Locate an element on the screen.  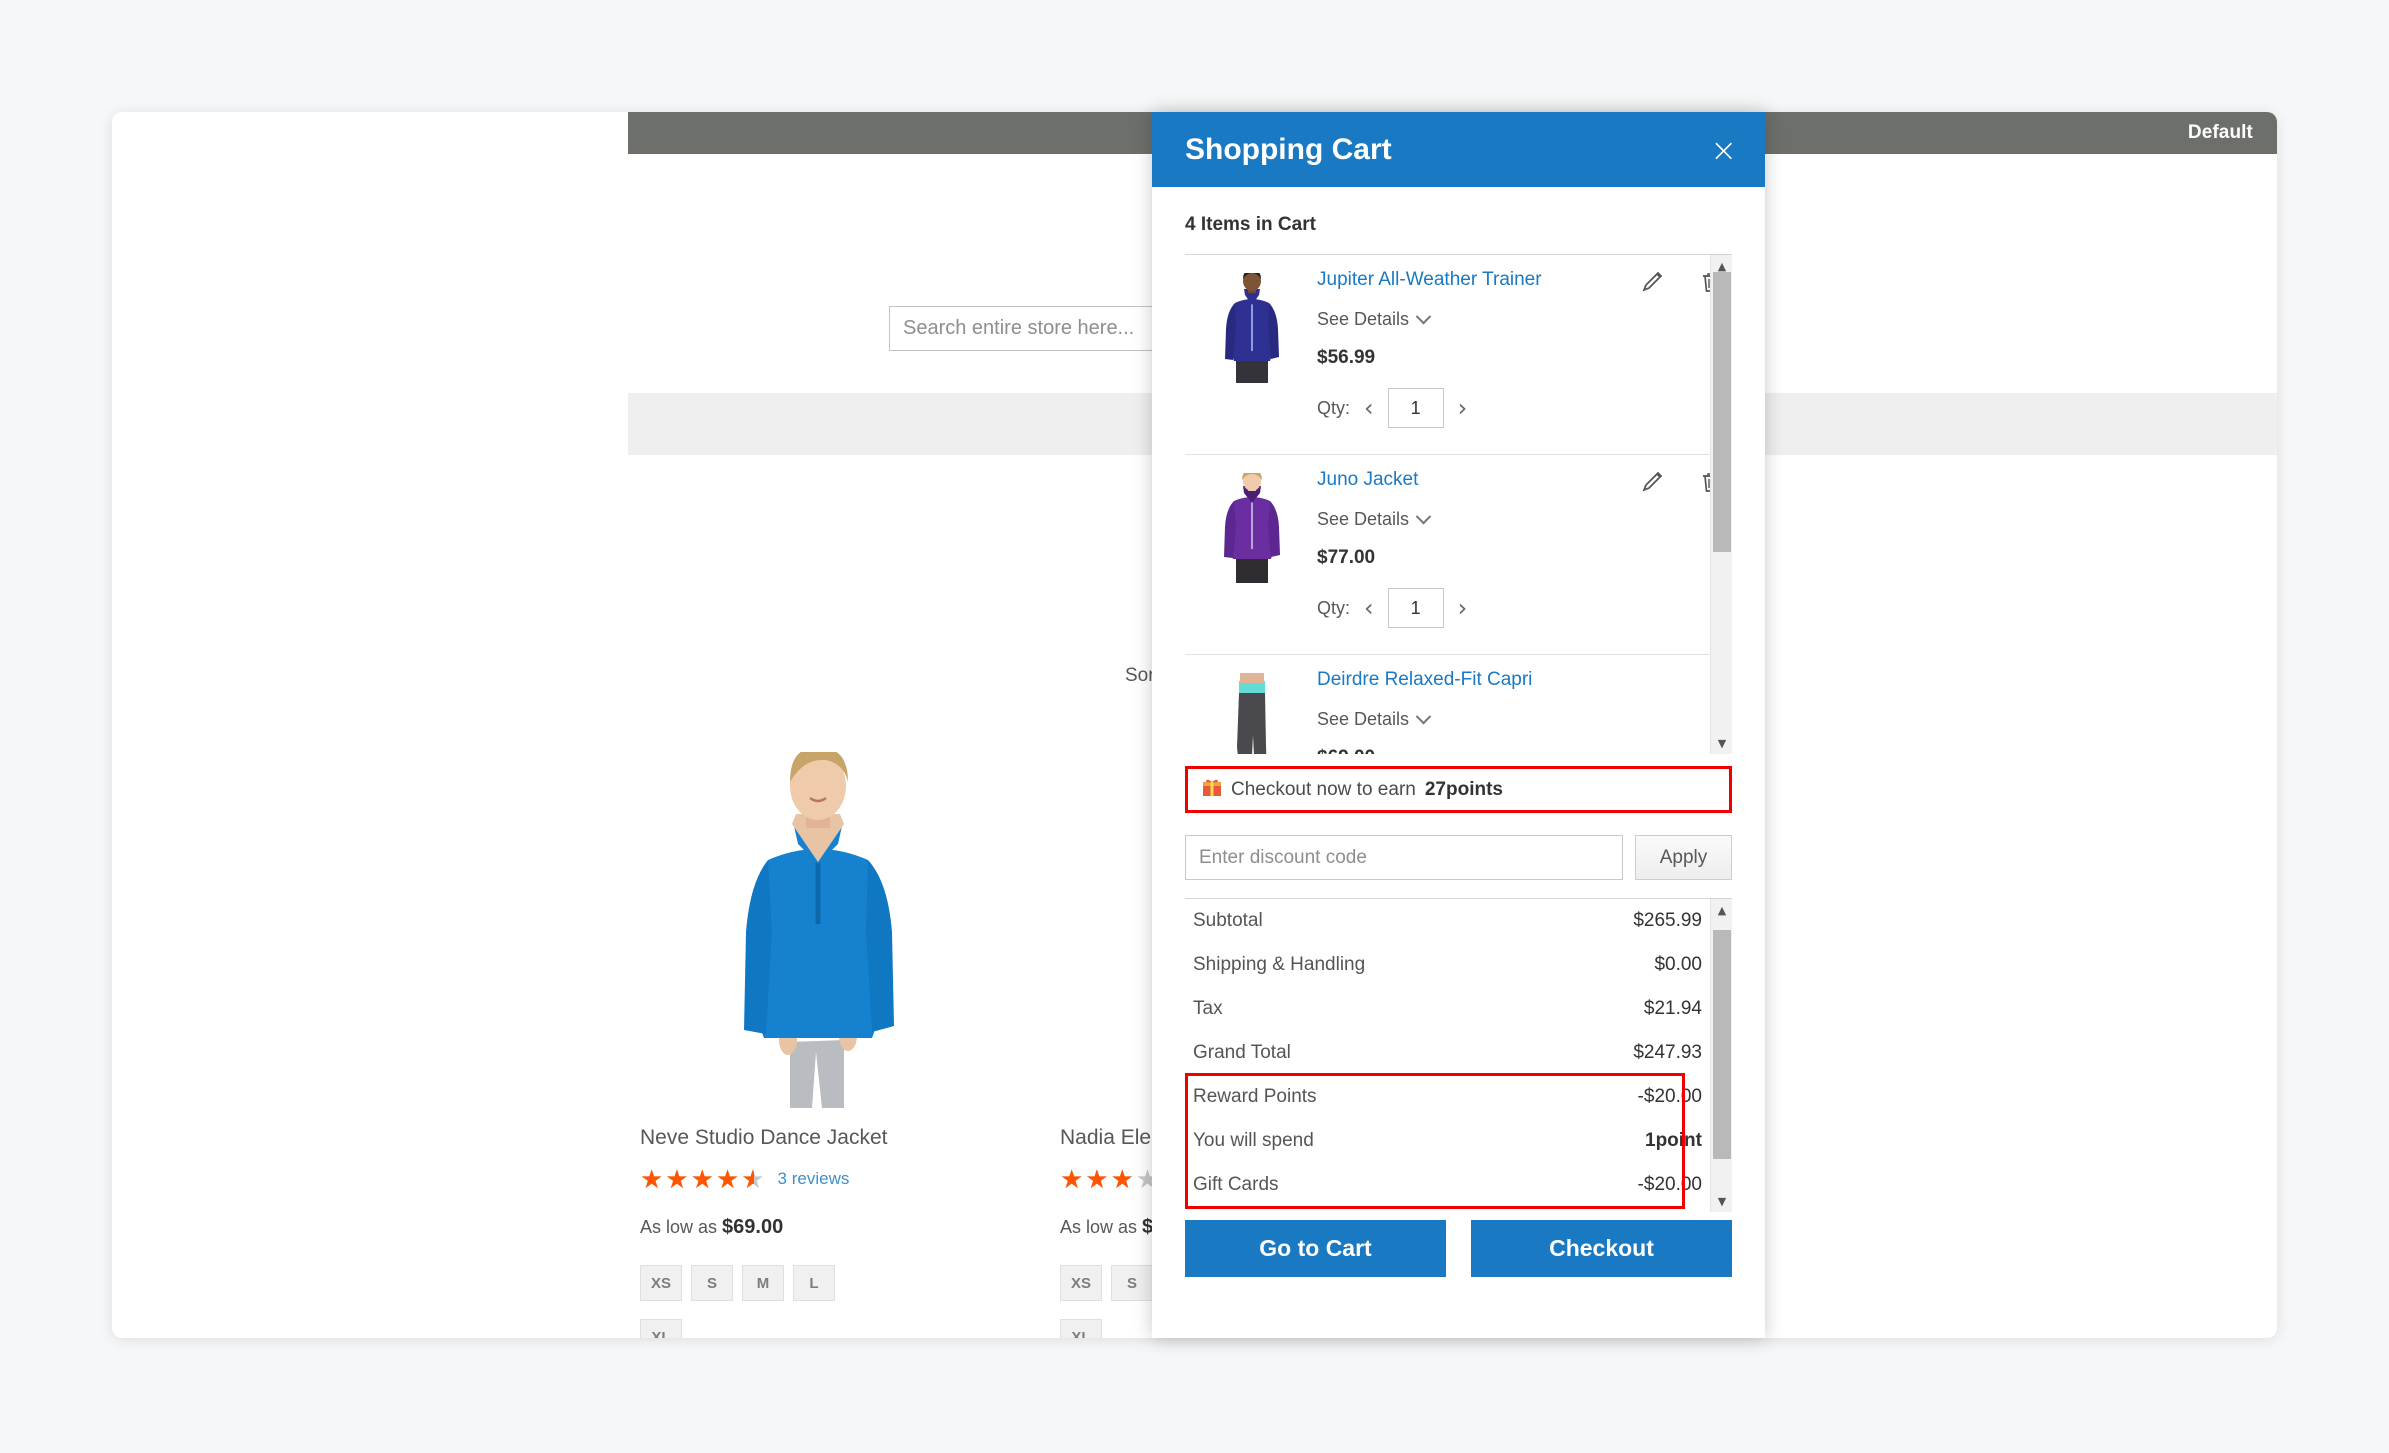
cart-item-price: $56.99 is located at coordinates (1346, 357).